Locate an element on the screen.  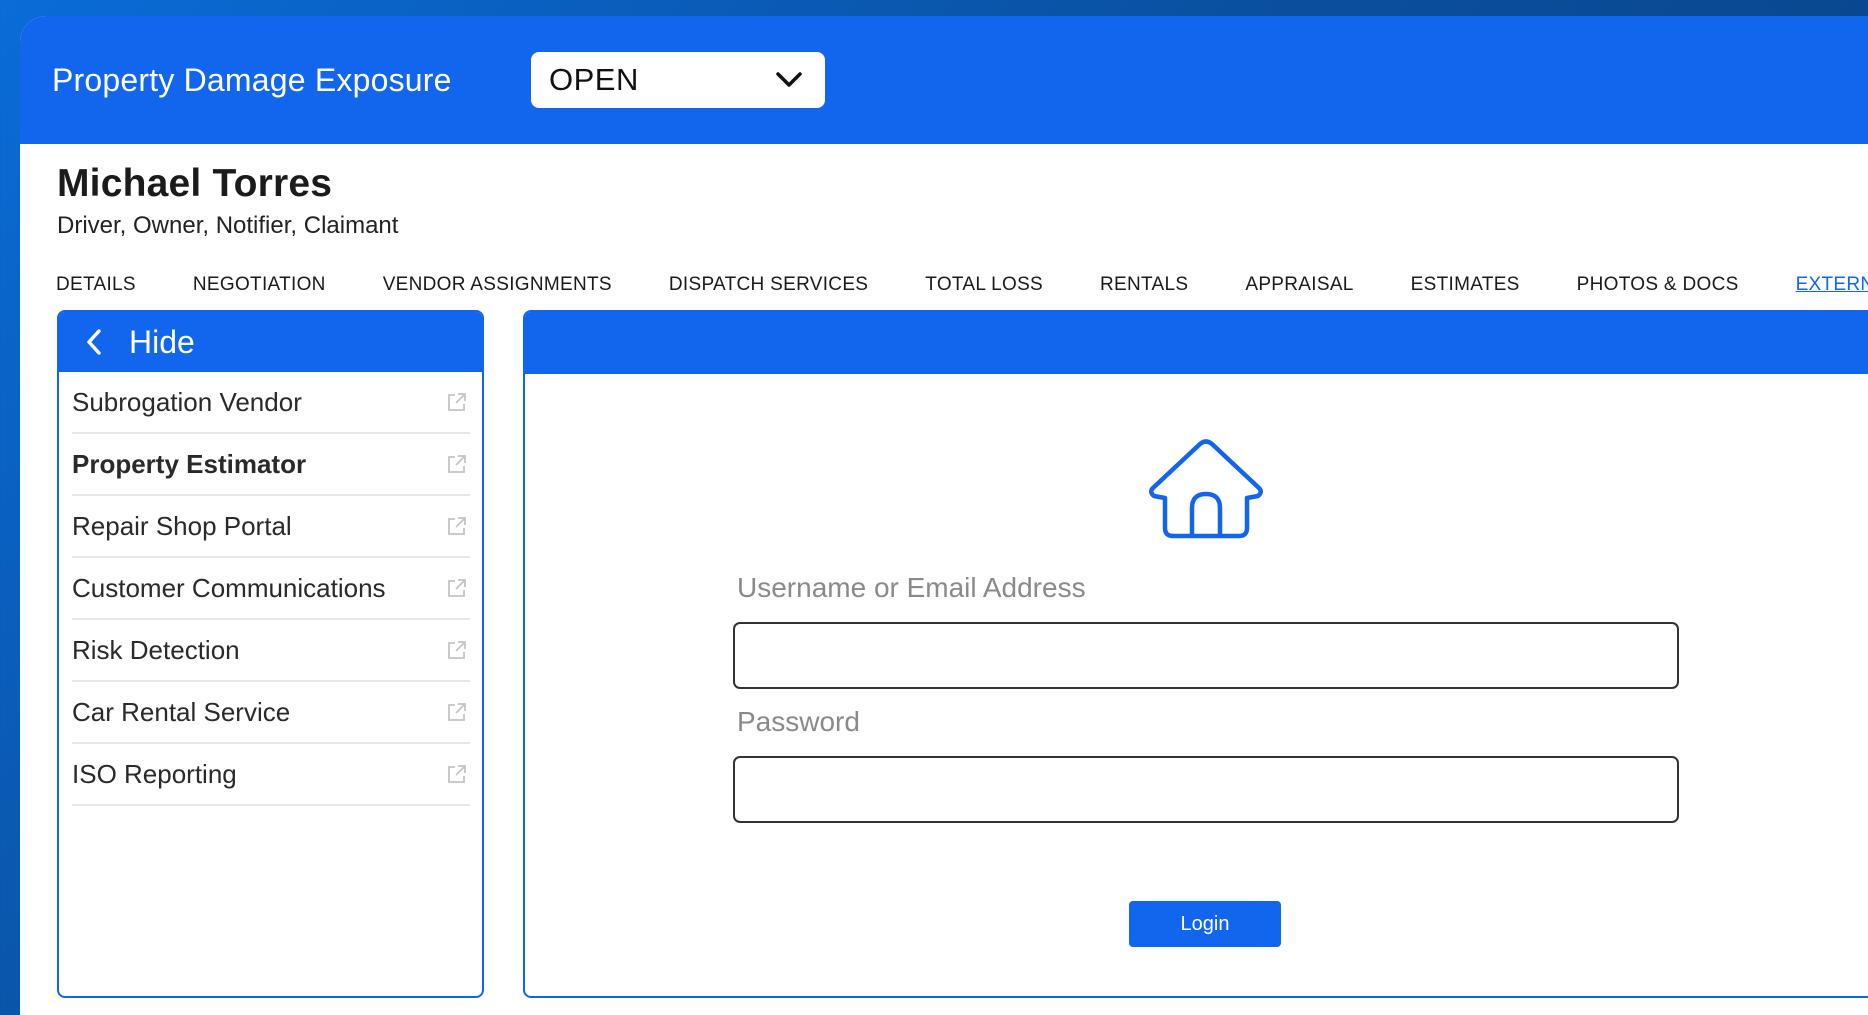
sidebar-item-iso-reporting: ISO Reporting is located at coordinates (271, 775).